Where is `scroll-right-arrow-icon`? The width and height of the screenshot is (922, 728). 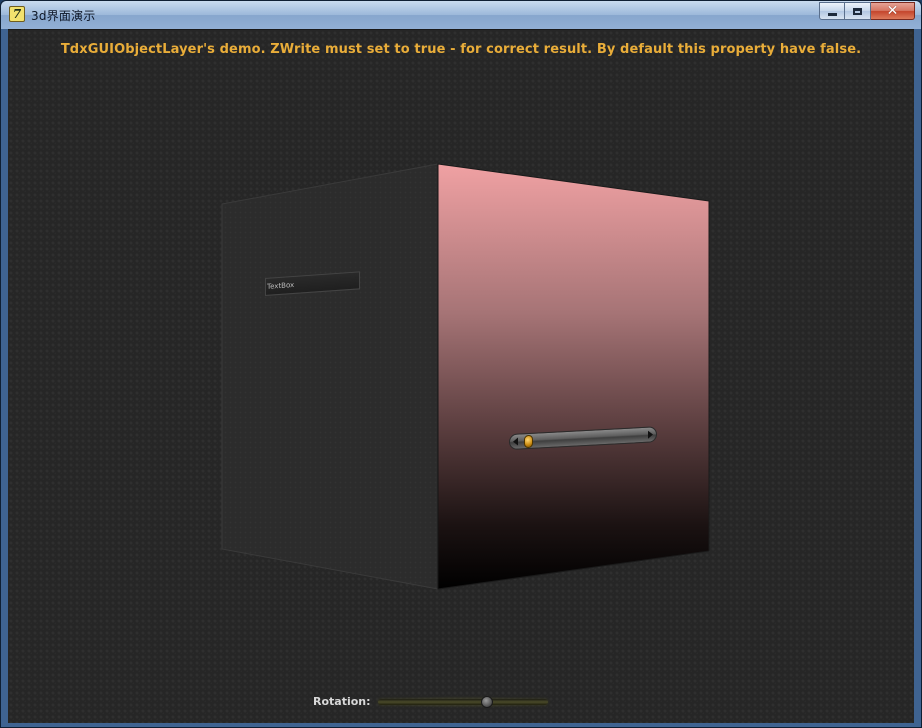
scroll-right-arrow-icon is located at coordinates (650, 434).